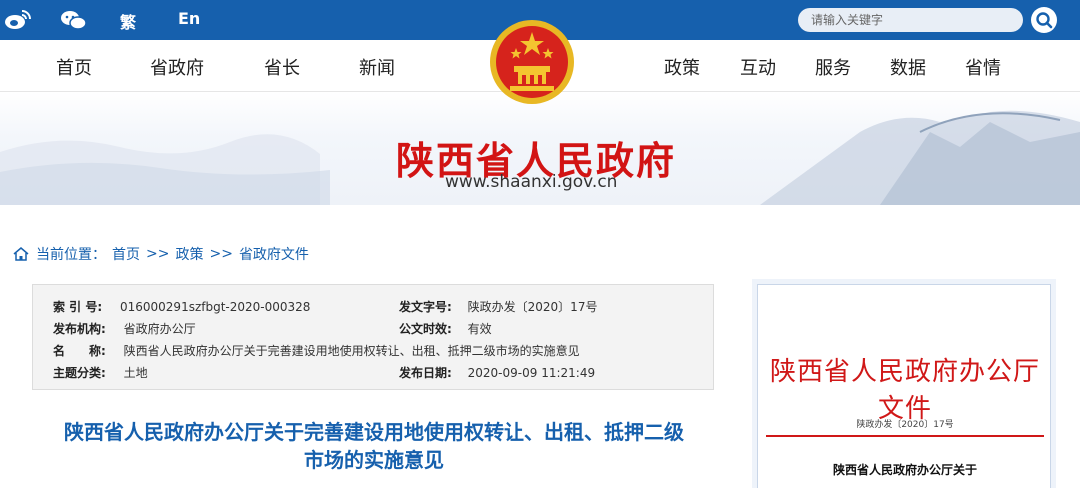 The image size is (1080, 488). Describe the element at coordinates (904, 390) in the screenshot. I see `preview-header: 陕西省人民政府办公厅文件` at that location.